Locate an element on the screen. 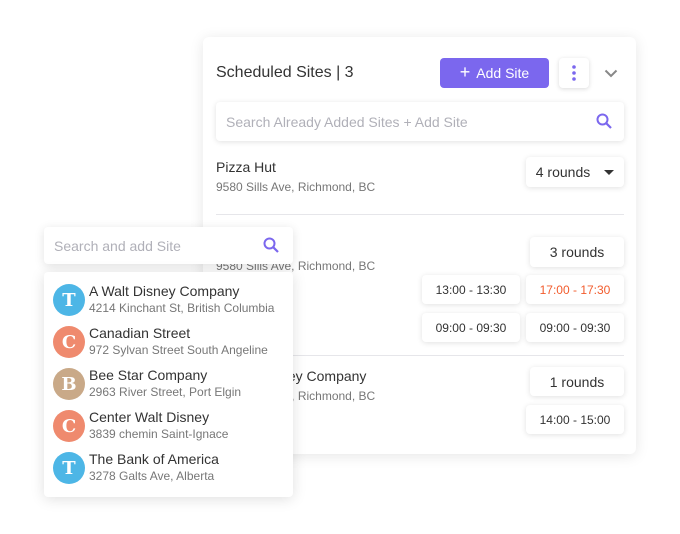 This screenshot has width=680, height=534. result-address: 972 Sylvan Street South Angeline is located at coordinates (178, 350).